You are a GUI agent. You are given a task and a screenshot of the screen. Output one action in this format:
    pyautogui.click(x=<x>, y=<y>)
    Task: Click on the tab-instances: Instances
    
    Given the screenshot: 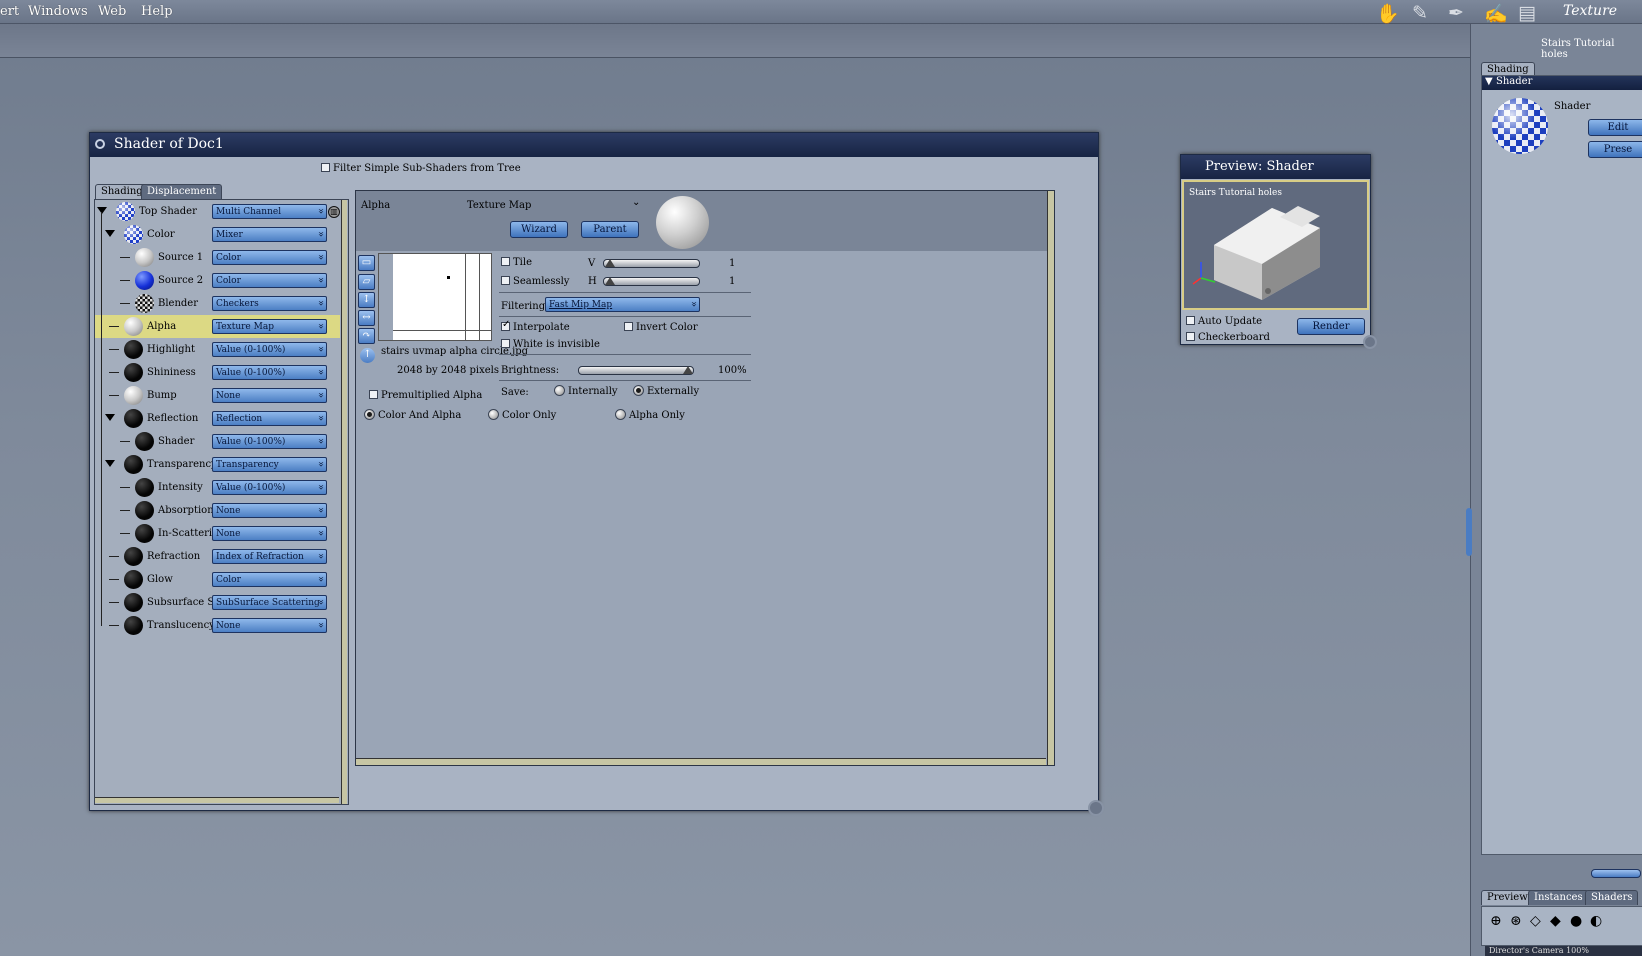 What is the action you would take?
    pyautogui.click(x=1558, y=897)
    